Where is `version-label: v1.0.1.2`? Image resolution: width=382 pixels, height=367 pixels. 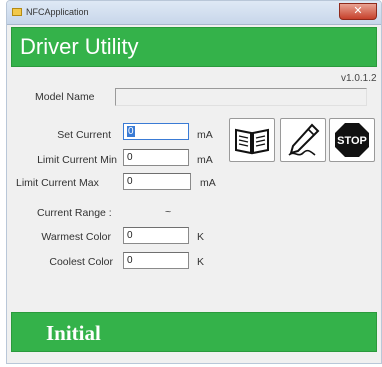 version-label: v1.0.1.2 is located at coordinates (359, 78).